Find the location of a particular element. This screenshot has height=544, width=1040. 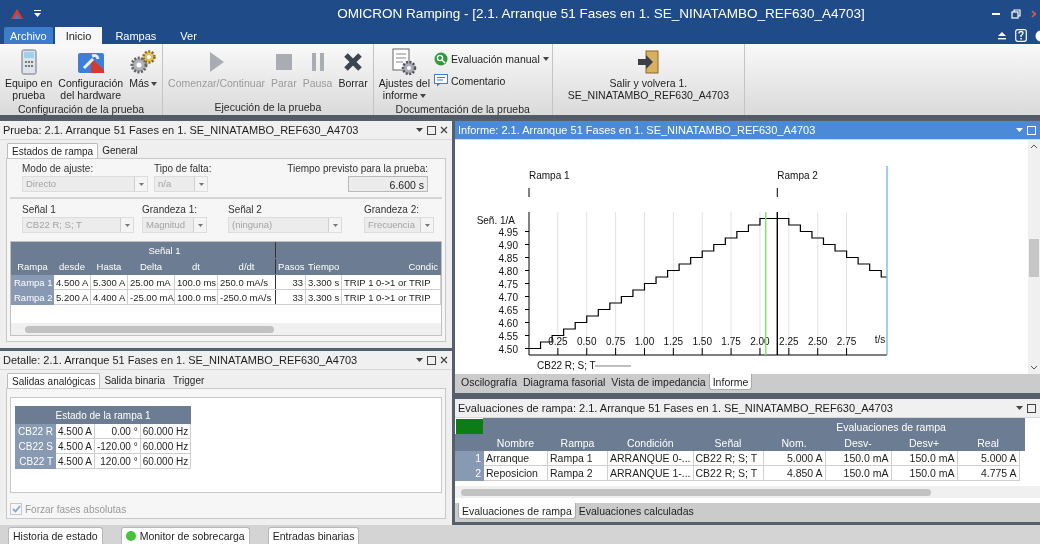

ribbon-button: Borrar is located at coordinates (353, 68).